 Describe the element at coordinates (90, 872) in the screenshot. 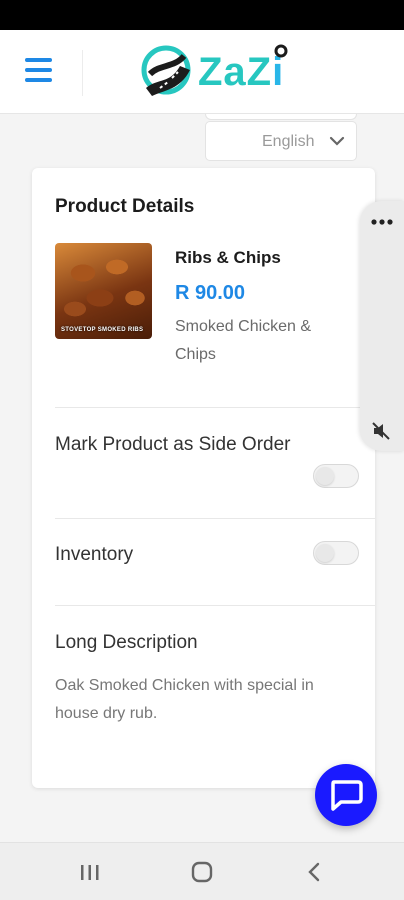

I see `recent-apps-icon` at that location.